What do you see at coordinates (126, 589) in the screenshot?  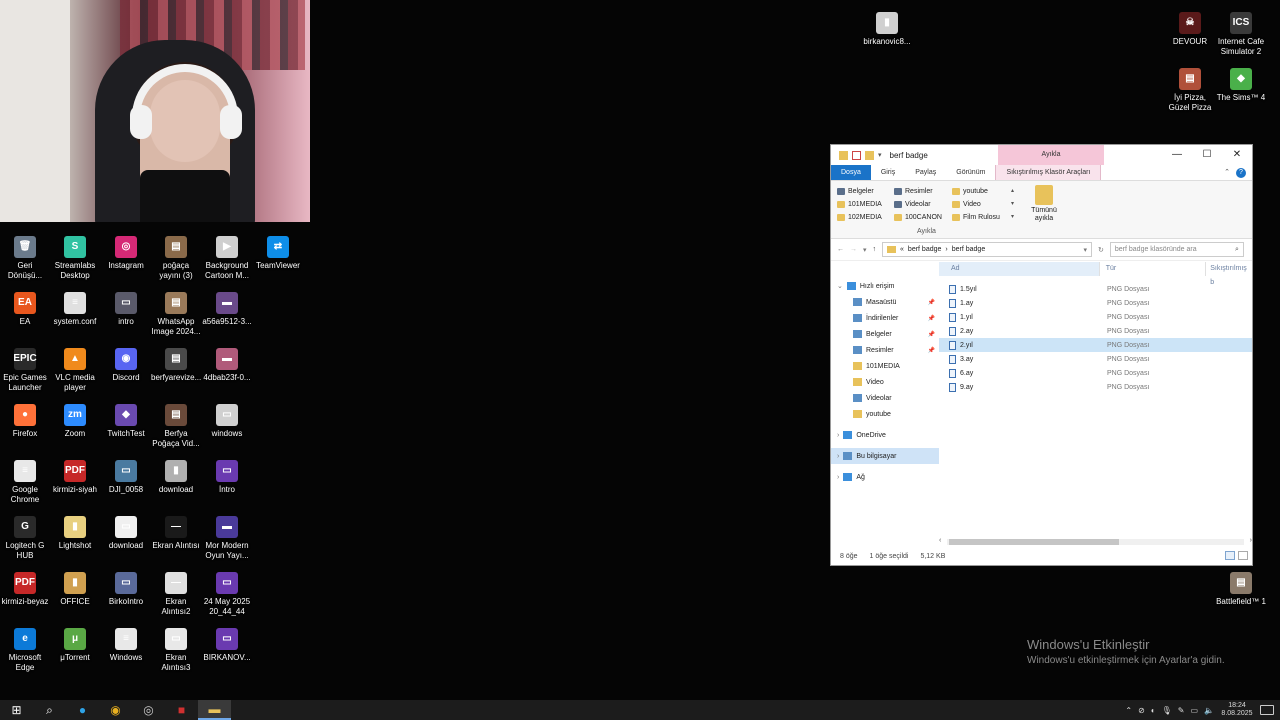 I see `desktop-icon: ▭ BirkoIntro` at bounding box center [126, 589].